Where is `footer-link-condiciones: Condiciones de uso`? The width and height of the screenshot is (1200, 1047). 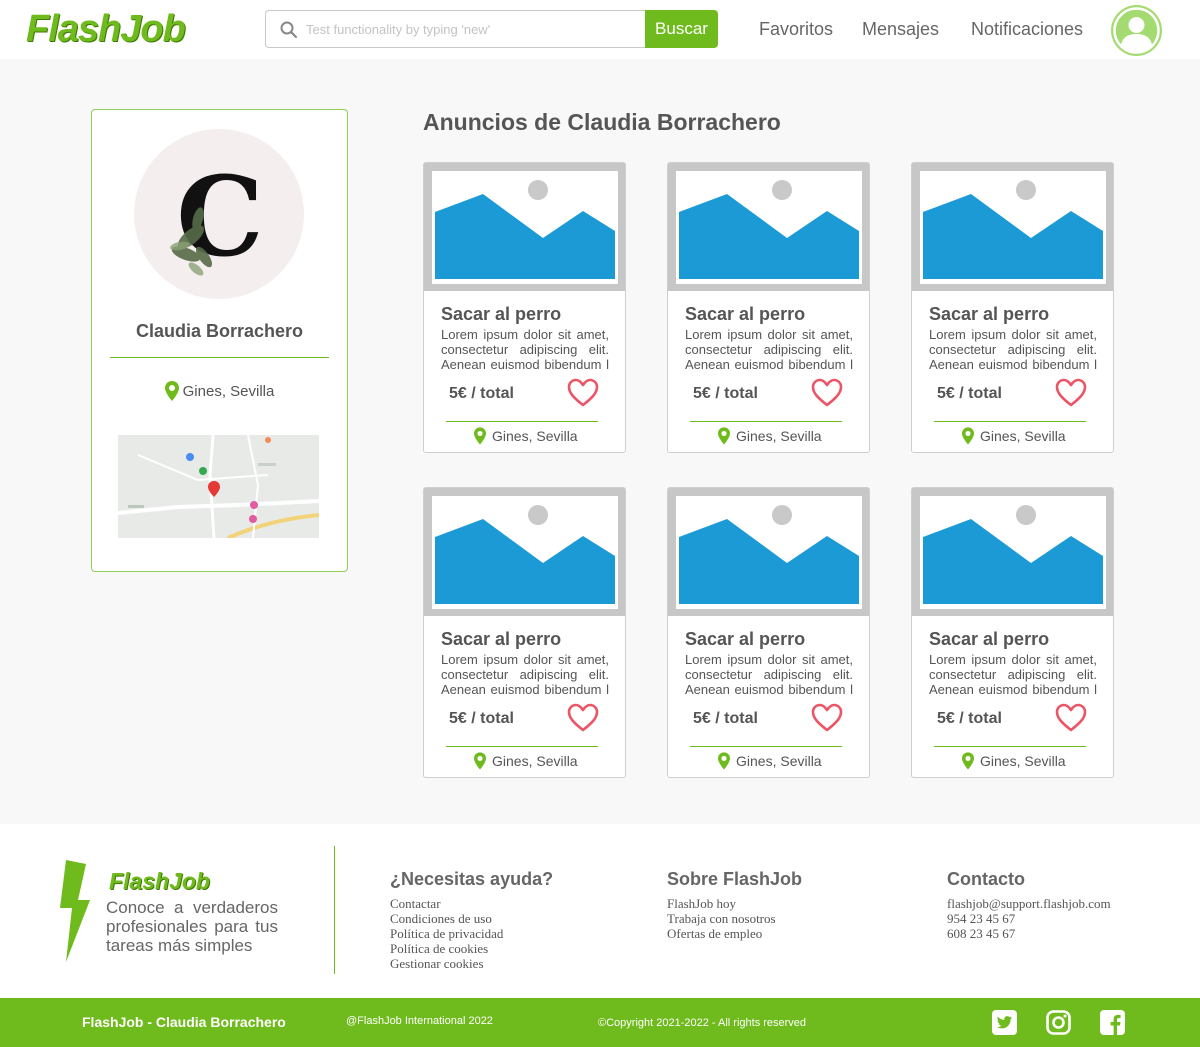 footer-link-condiciones: Condiciones de uso is located at coordinates (471, 918).